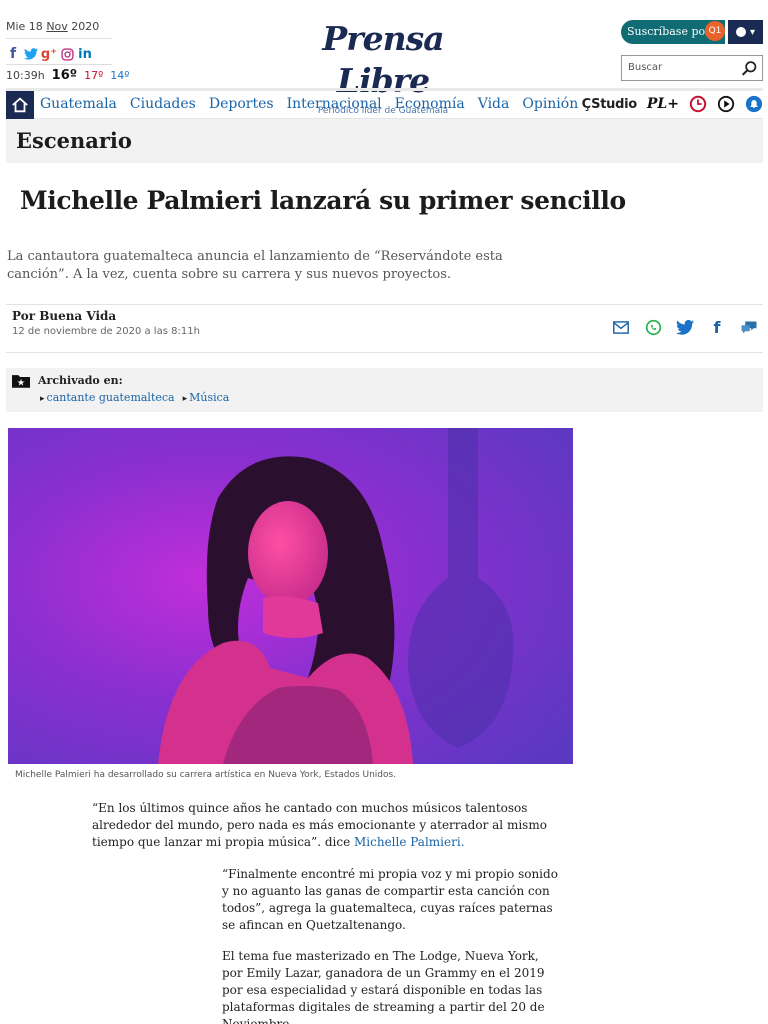 The image size is (768, 1024). I want to click on nav-item-ciudades: Ciudades, so click(163, 104).